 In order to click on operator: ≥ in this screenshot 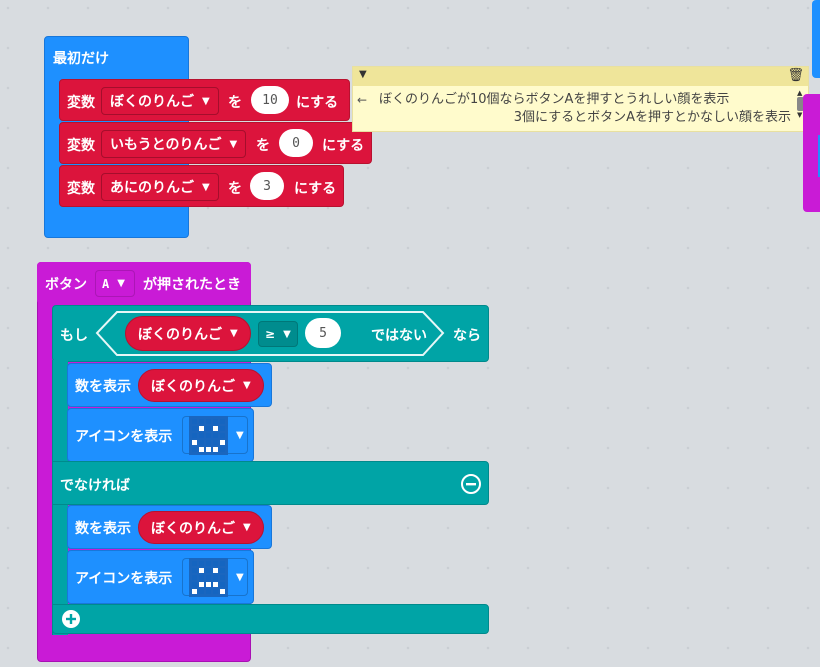, I will do `click(270, 334)`.